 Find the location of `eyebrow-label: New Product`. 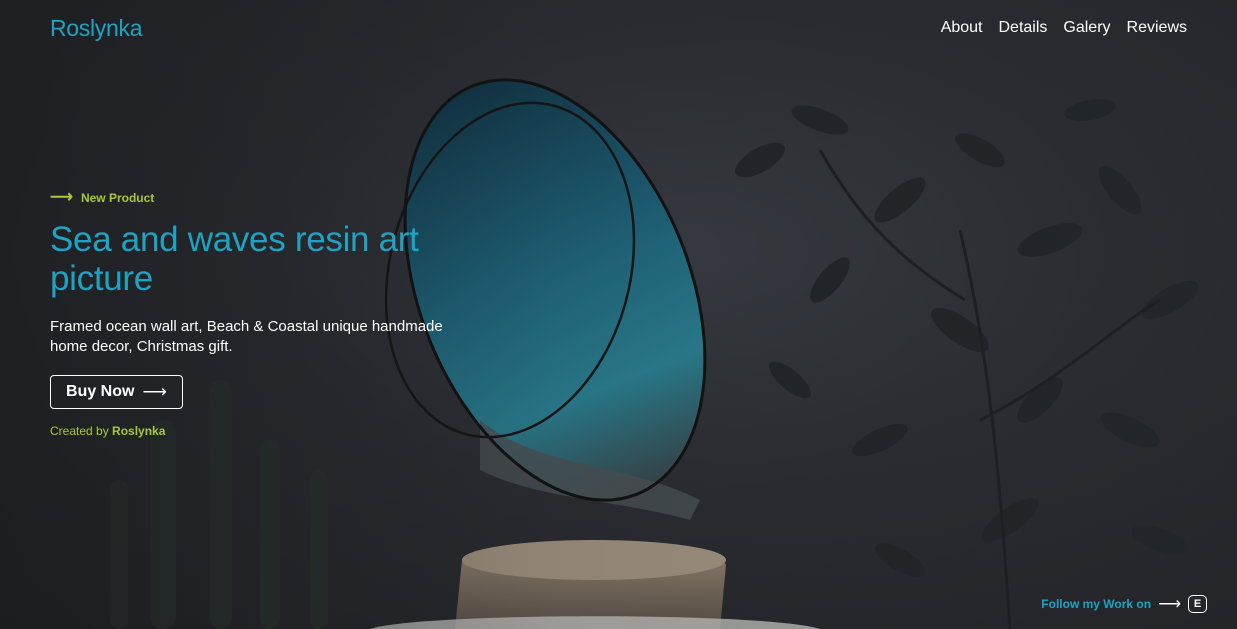

eyebrow-label: New Product is located at coordinates (117, 198).